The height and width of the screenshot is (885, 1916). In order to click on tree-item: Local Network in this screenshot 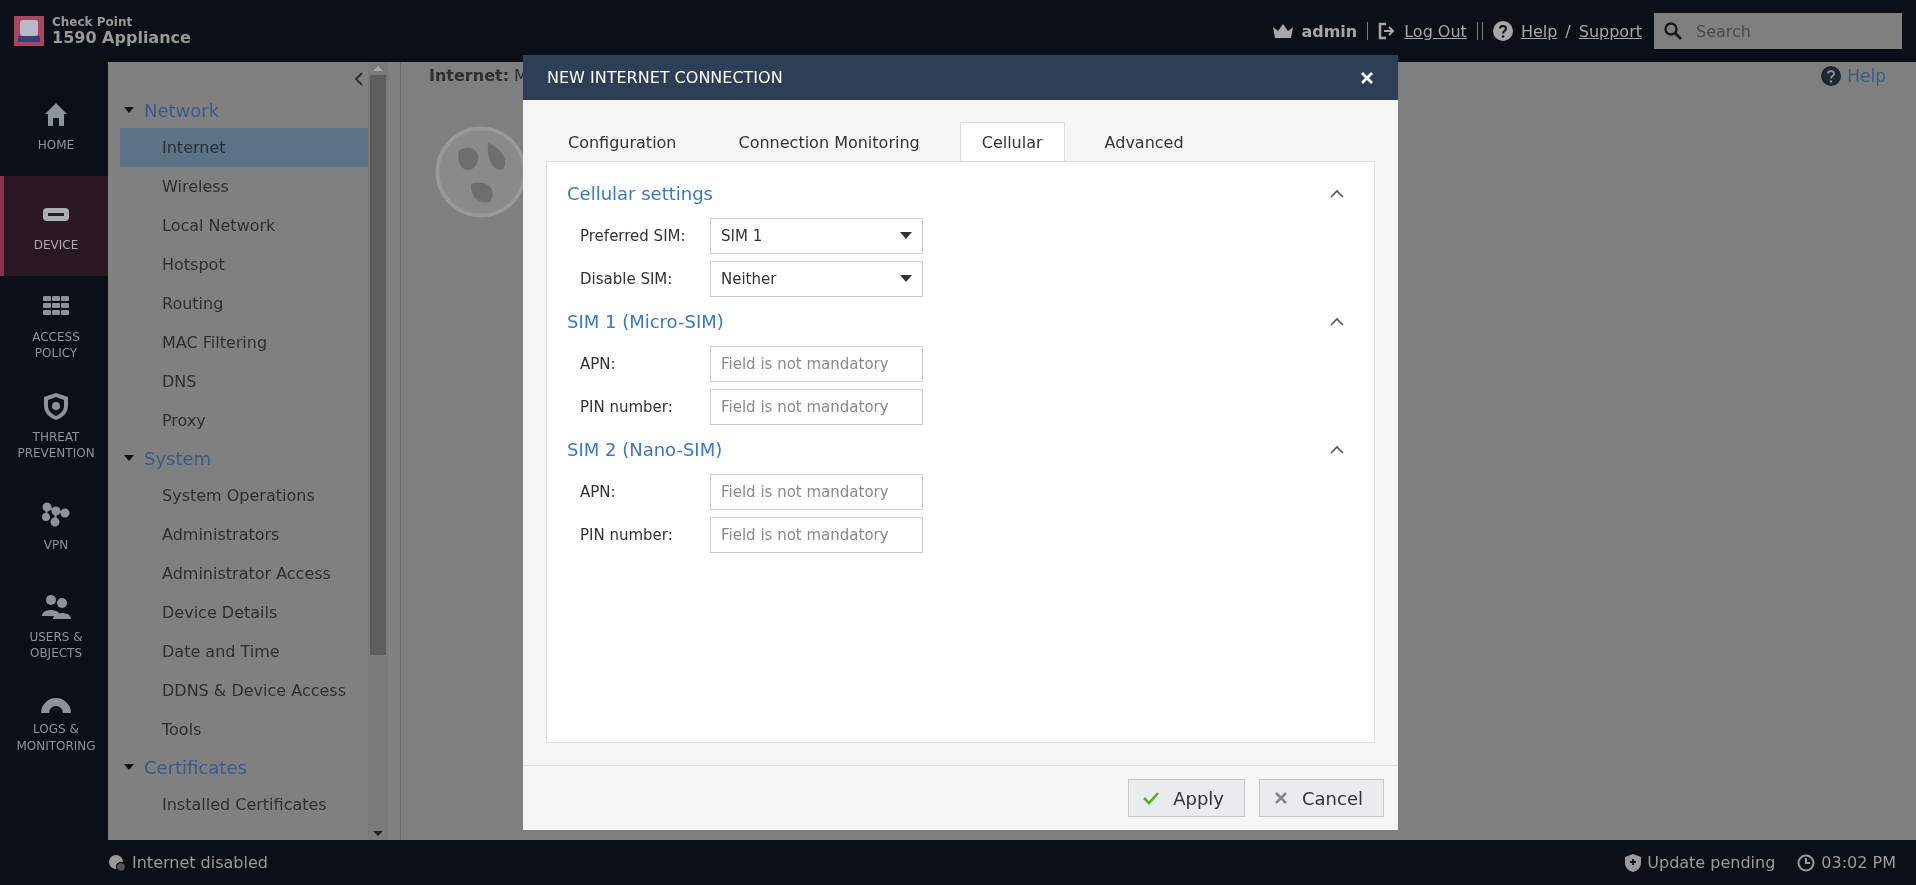, I will do `click(244, 225)`.